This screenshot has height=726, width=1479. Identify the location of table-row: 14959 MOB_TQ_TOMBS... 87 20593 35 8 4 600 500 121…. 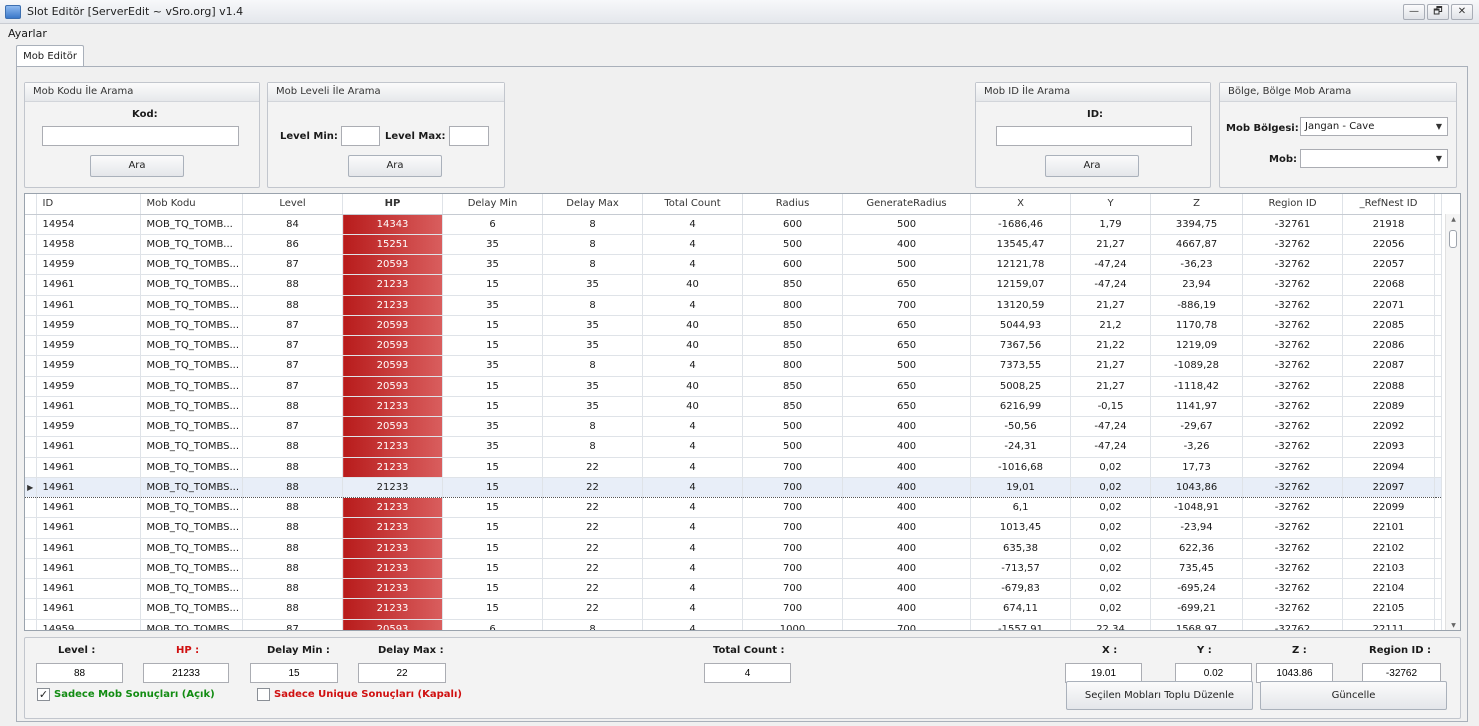
(734, 265).